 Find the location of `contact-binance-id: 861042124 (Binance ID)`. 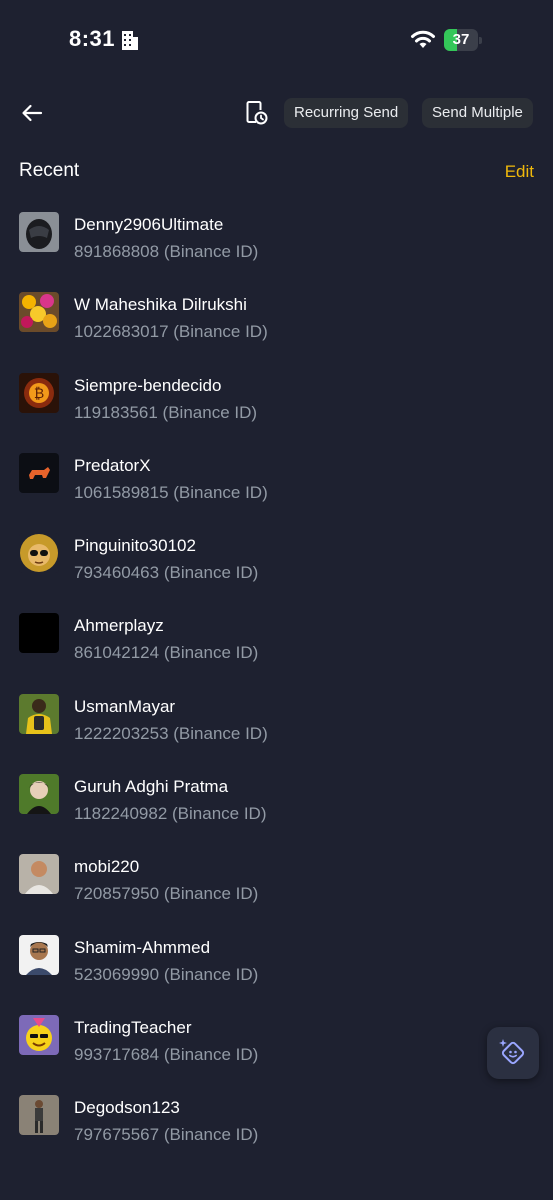

contact-binance-id: 861042124 (Binance ID) is located at coordinates (166, 653).